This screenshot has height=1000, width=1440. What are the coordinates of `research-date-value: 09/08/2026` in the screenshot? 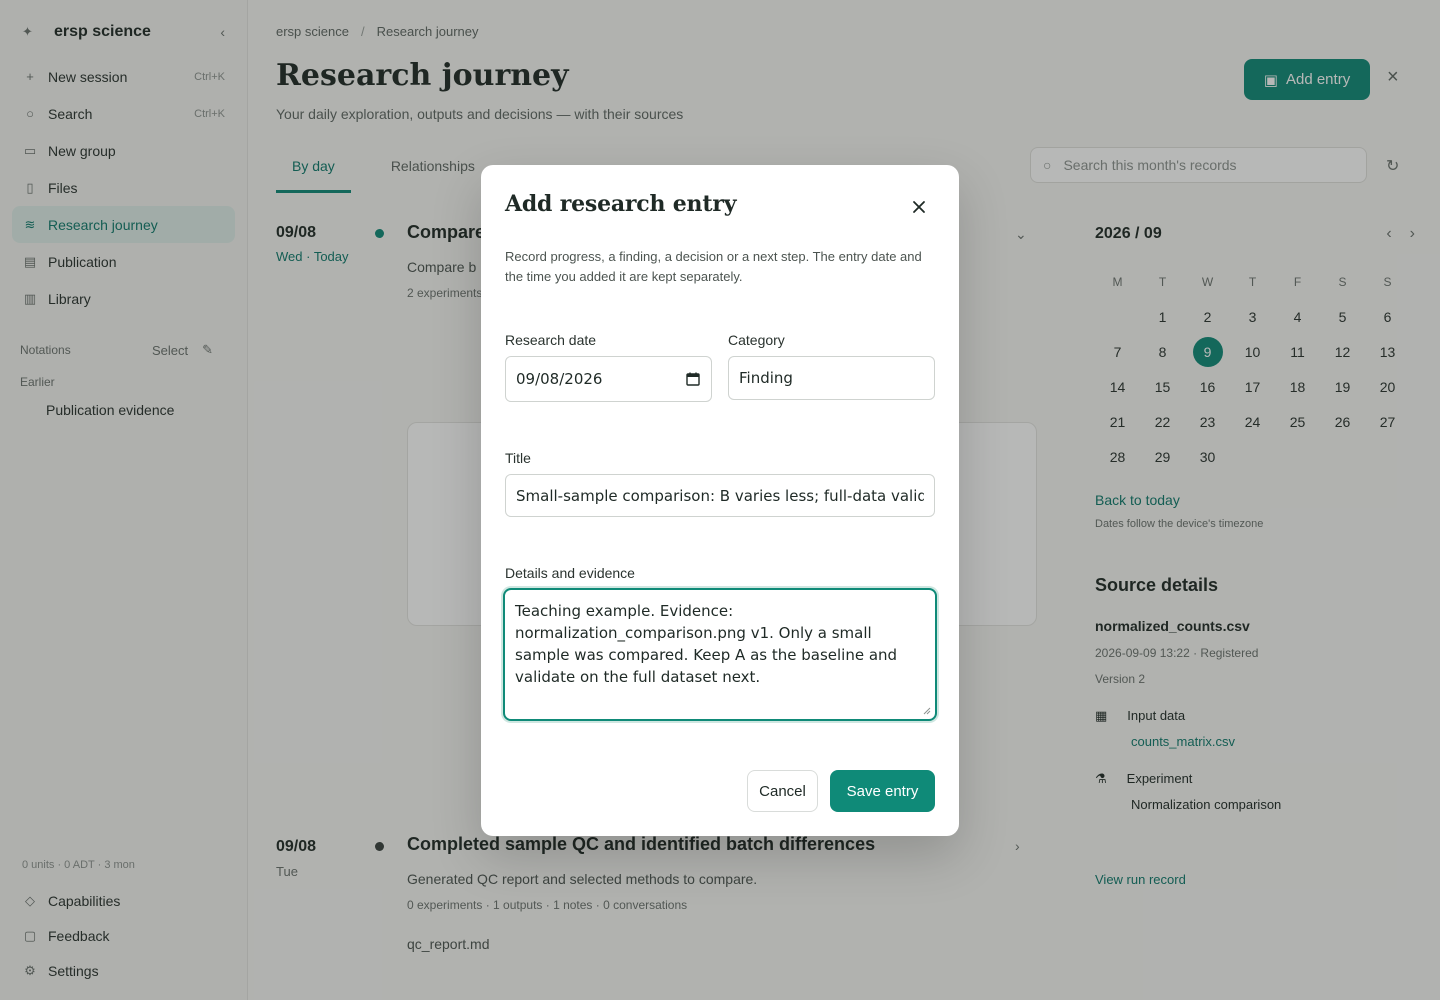 It's located at (559, 379).